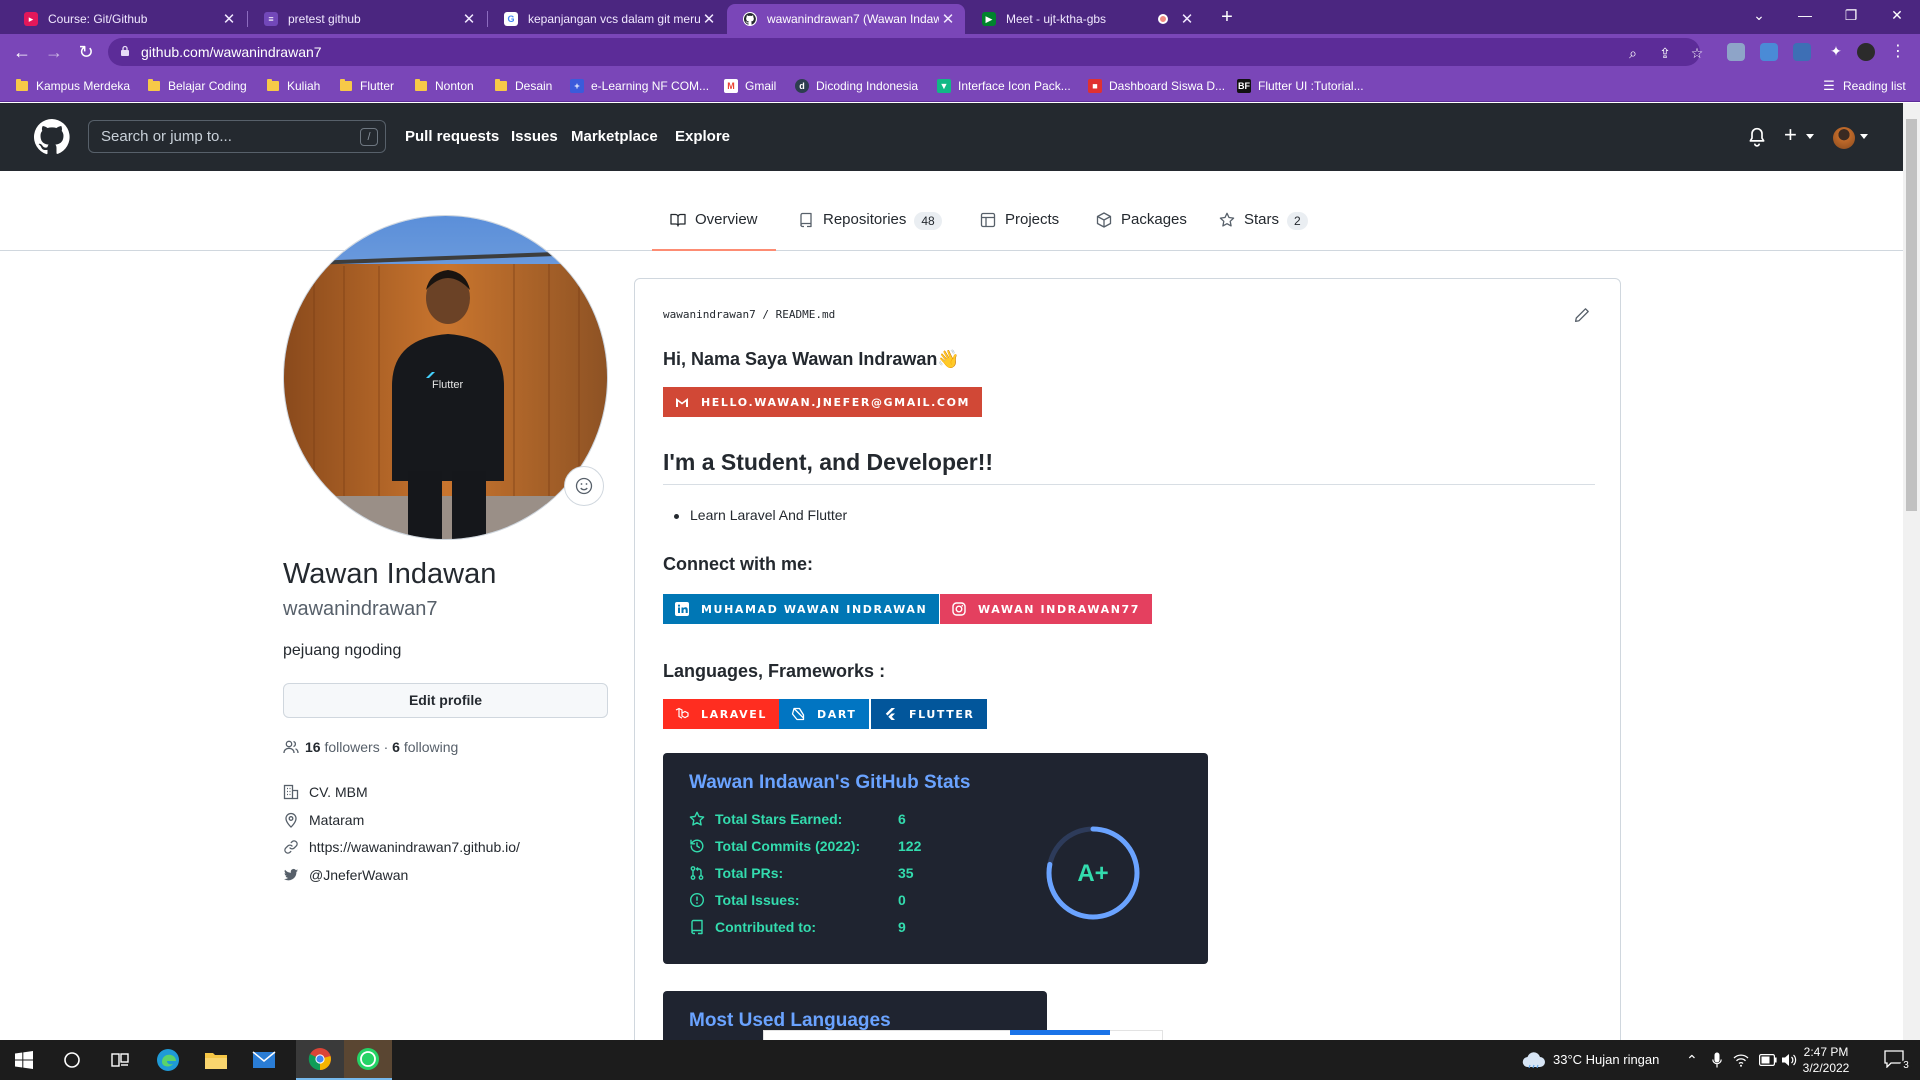 The width and height of the screenshot is (1920, 1080). Describe the element at coordinates (127, 19) in the screenshot. I see `browser-tab-course: ▸ Course: Git/Github ✕` at that location.